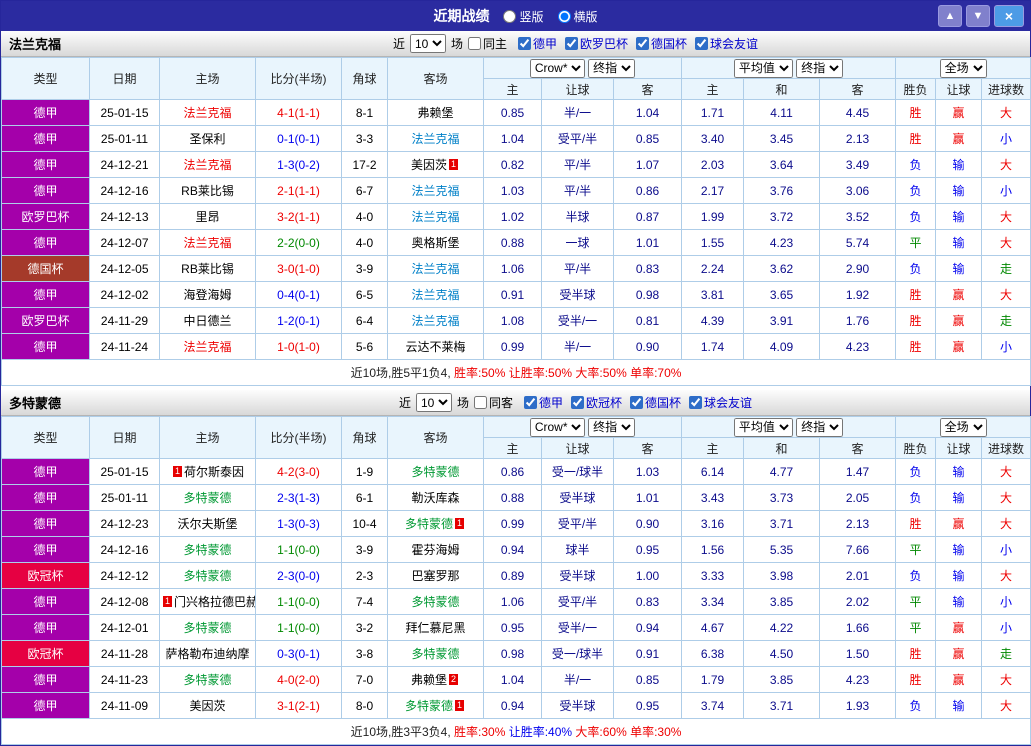 Image resolution: width=1031 pixels, height=746 pixels. What do you see at coordinates (435, 112) in the screenshot?
I see `away-team: 弗赖堡` at bounding box center [435, 112].